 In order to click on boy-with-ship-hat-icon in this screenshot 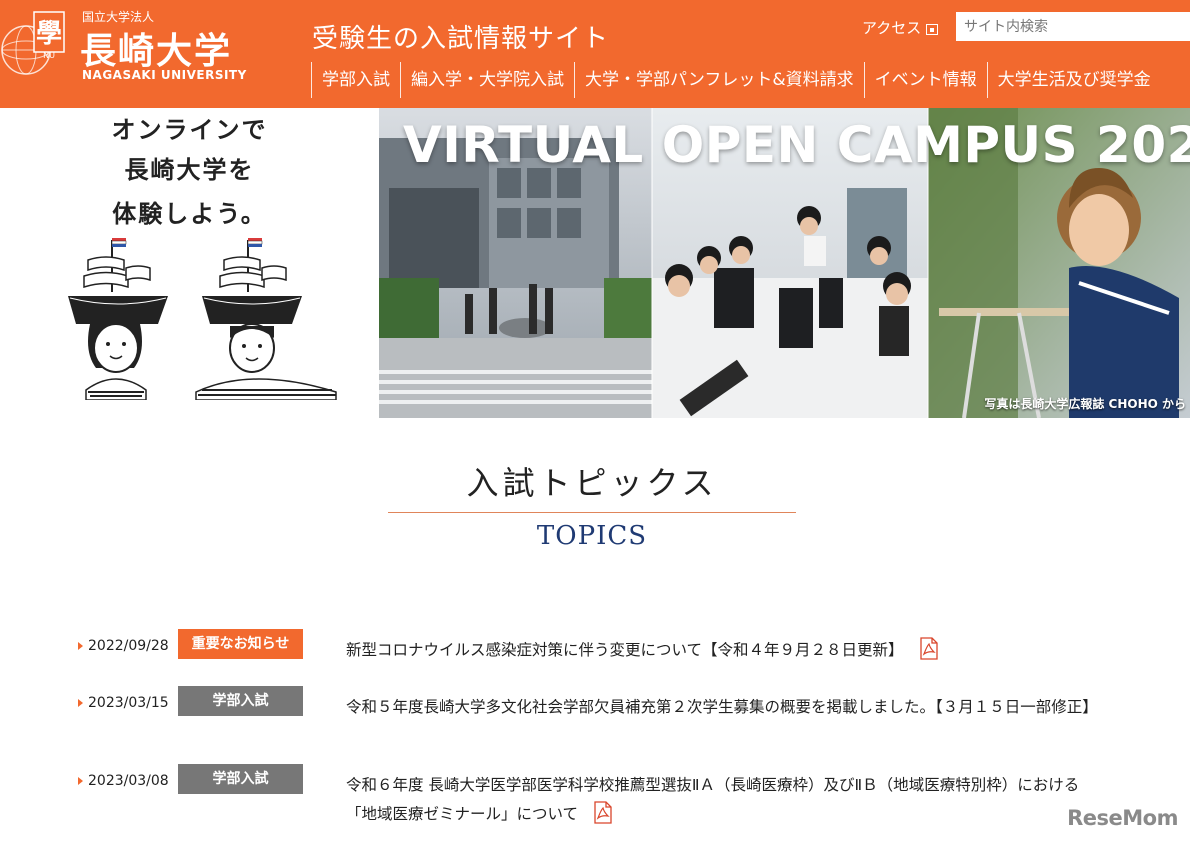, I will do `click(266, 319)`.